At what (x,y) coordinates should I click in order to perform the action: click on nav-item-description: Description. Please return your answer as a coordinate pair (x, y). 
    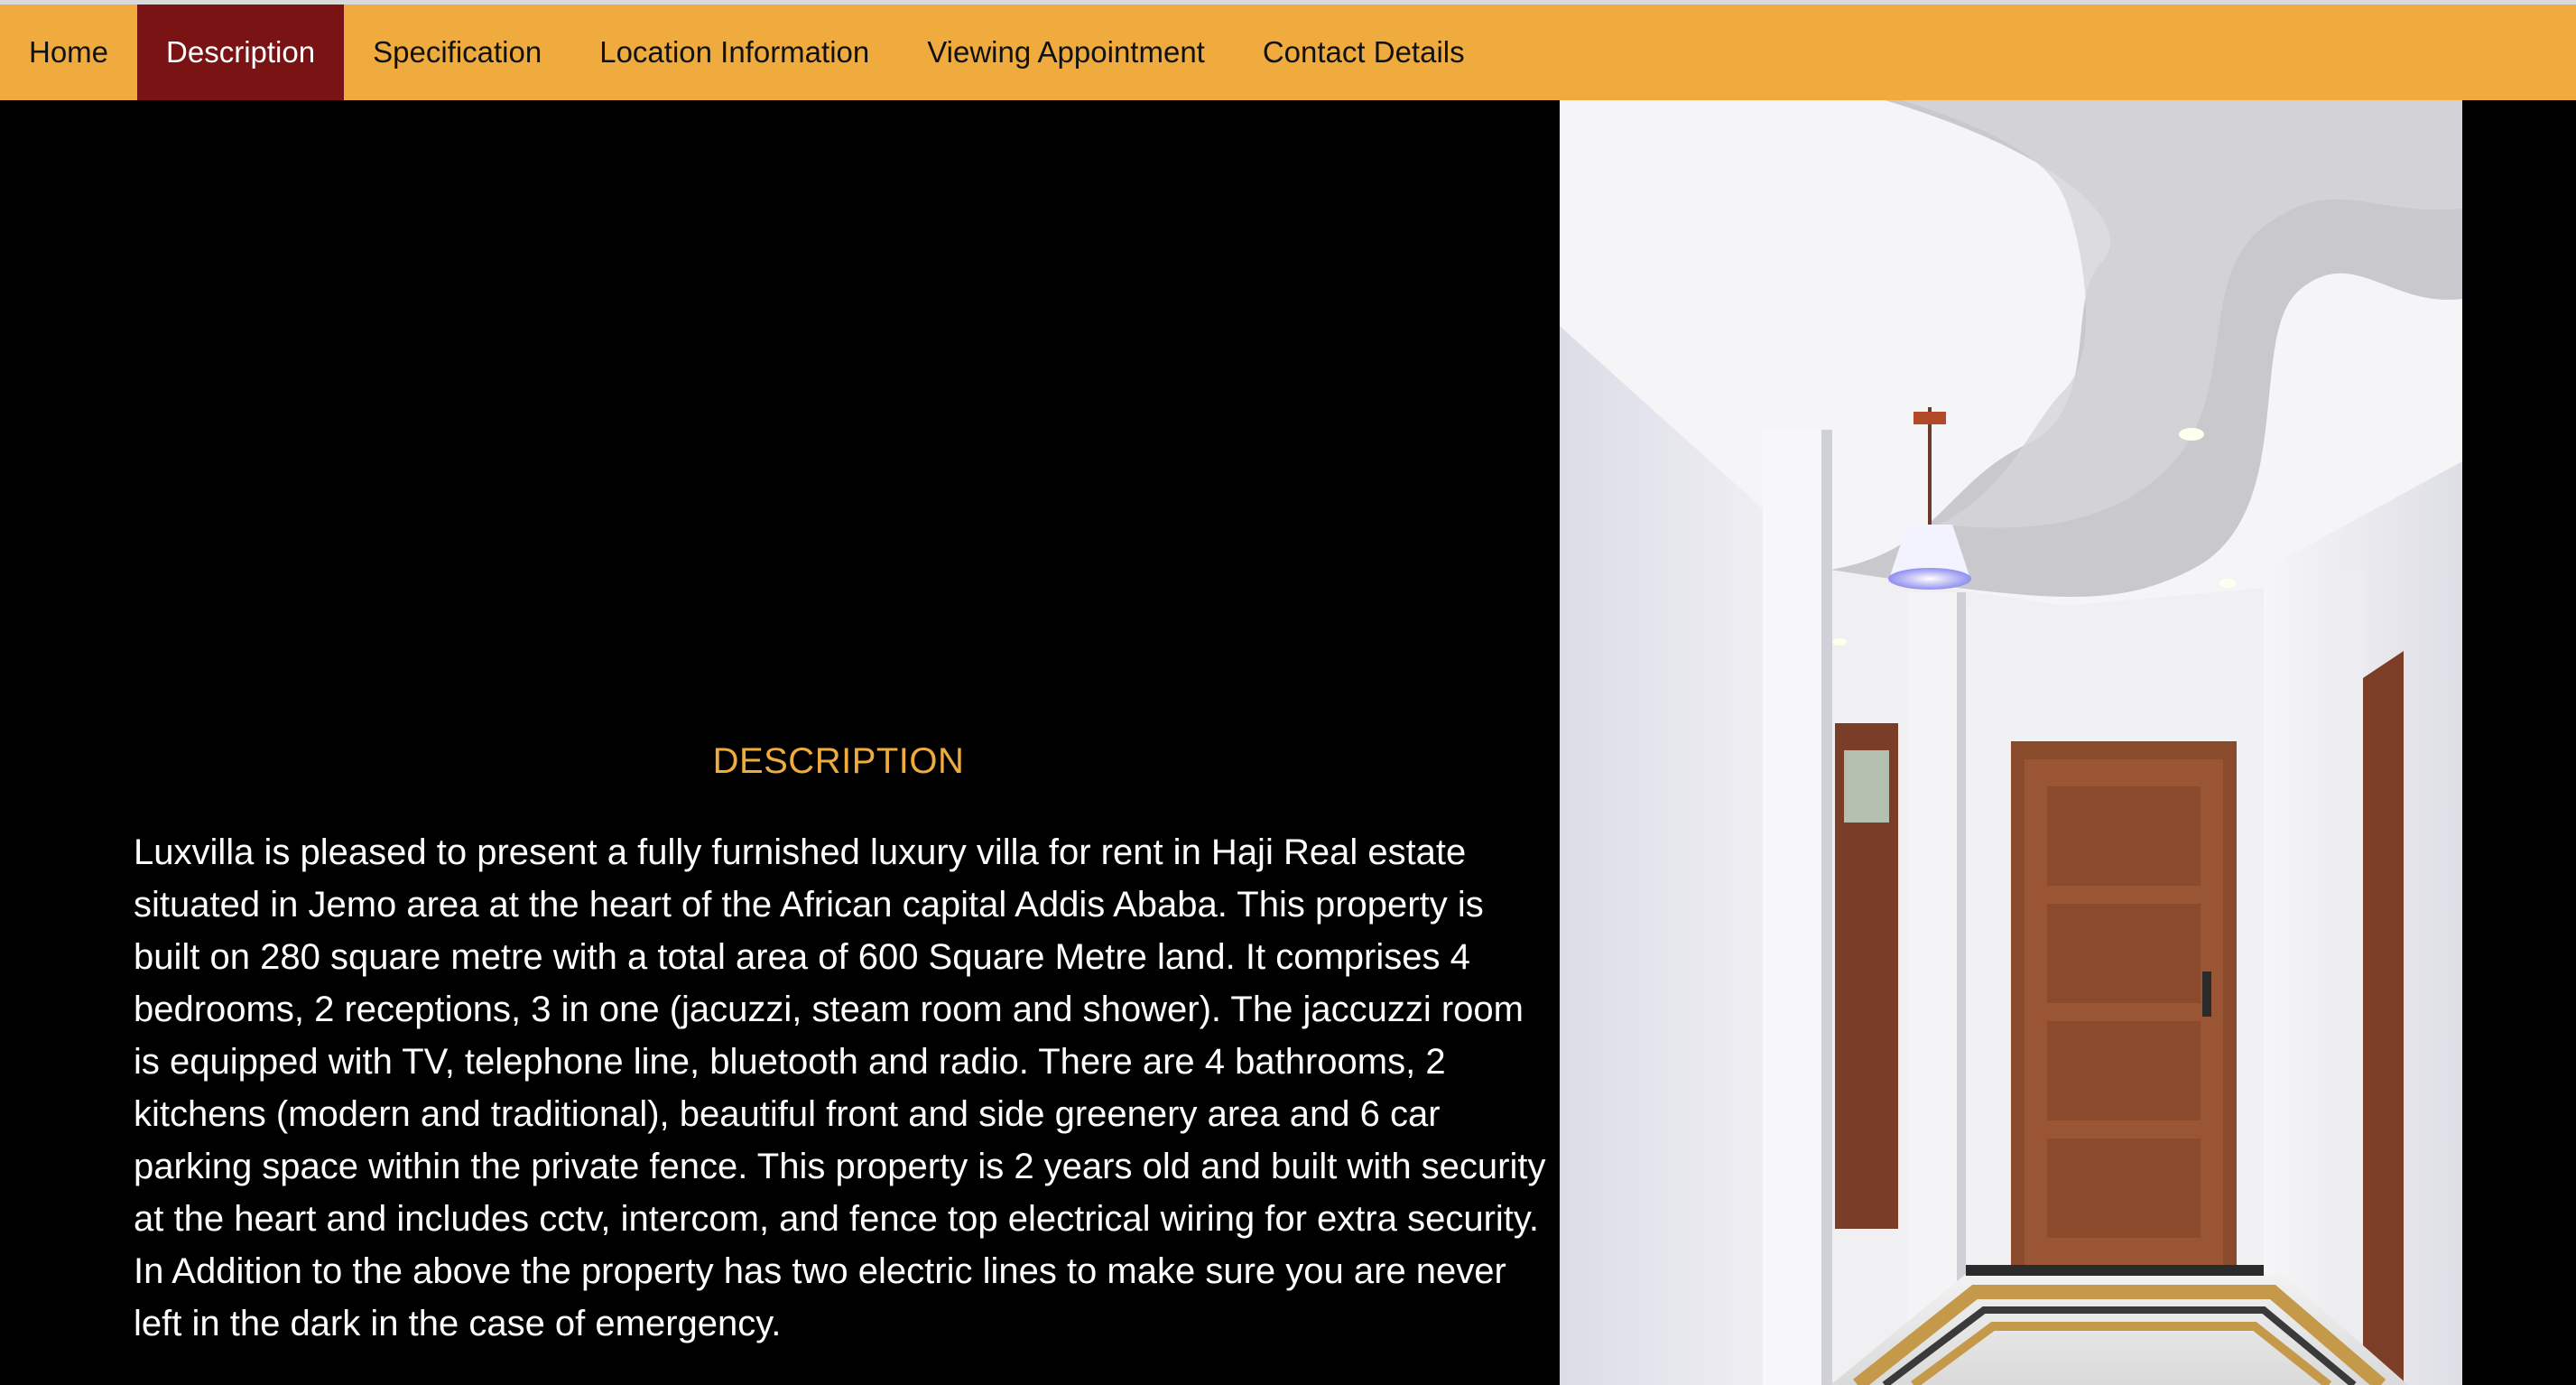
    Looking at the image, I should click on (241, 52).